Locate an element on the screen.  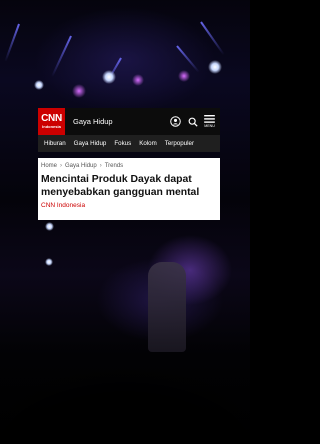
nav-item-hiburan: Hiburan is located at coordinates (55, 143).